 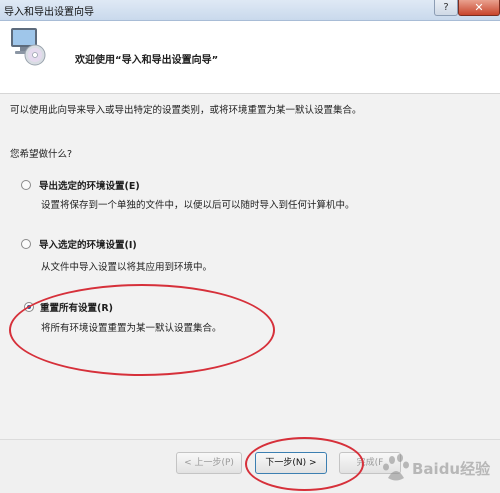 What do you see at coordinates (198, 205) in the screenshot?
I see `export-option-desc: 设置将保存到一个单独的文件中，以便以后可以随时导入到任何计算机中。` at bounding box center [198, 205].